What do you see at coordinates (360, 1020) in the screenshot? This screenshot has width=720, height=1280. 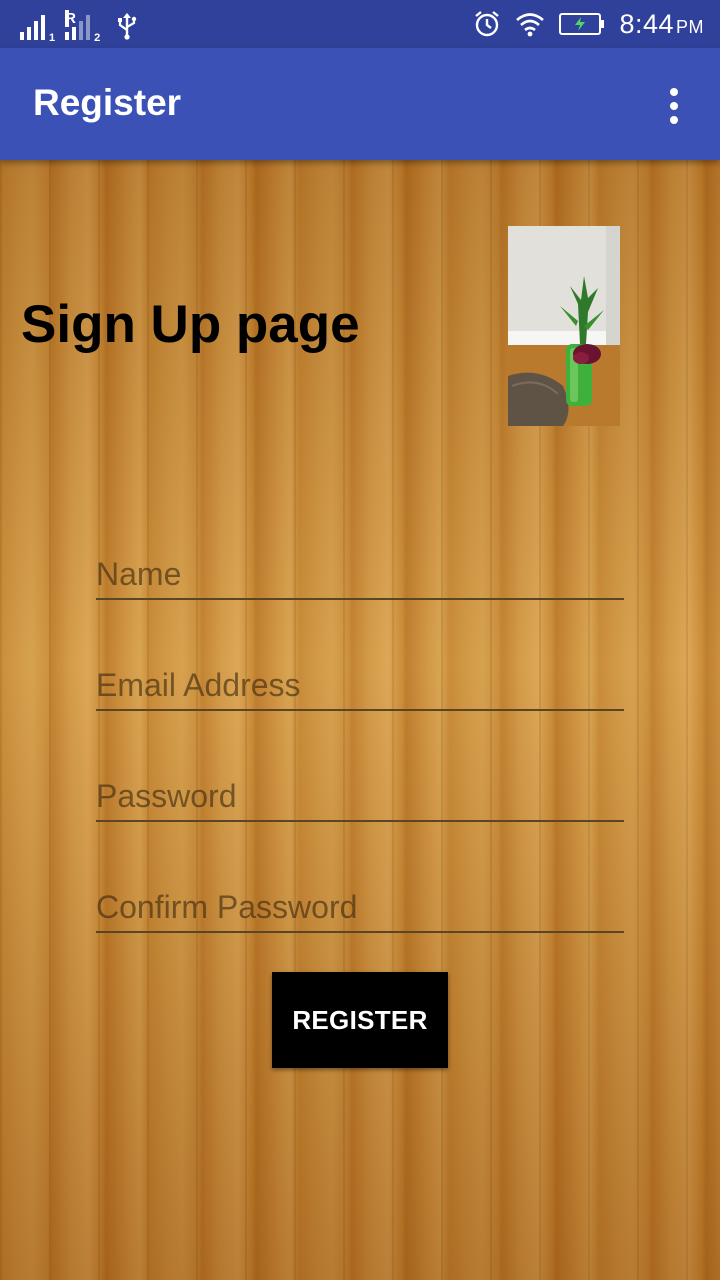 I see `register-button: REGISTER` at bounding box center [360, 1020].